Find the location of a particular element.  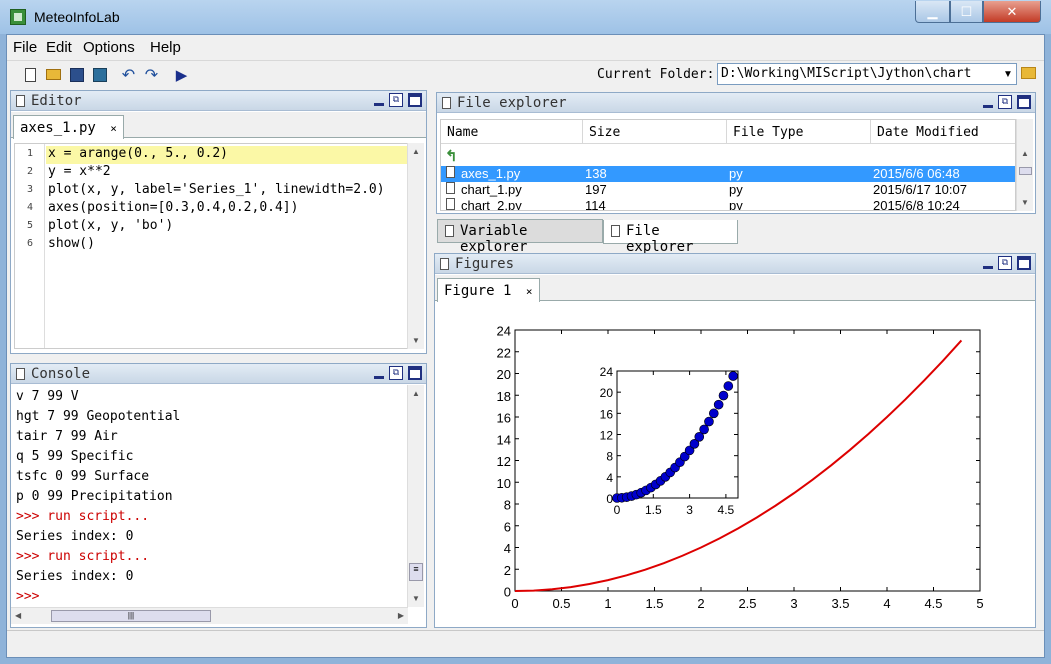

redo-icon: ↷ is located at coordinates (151, 75).